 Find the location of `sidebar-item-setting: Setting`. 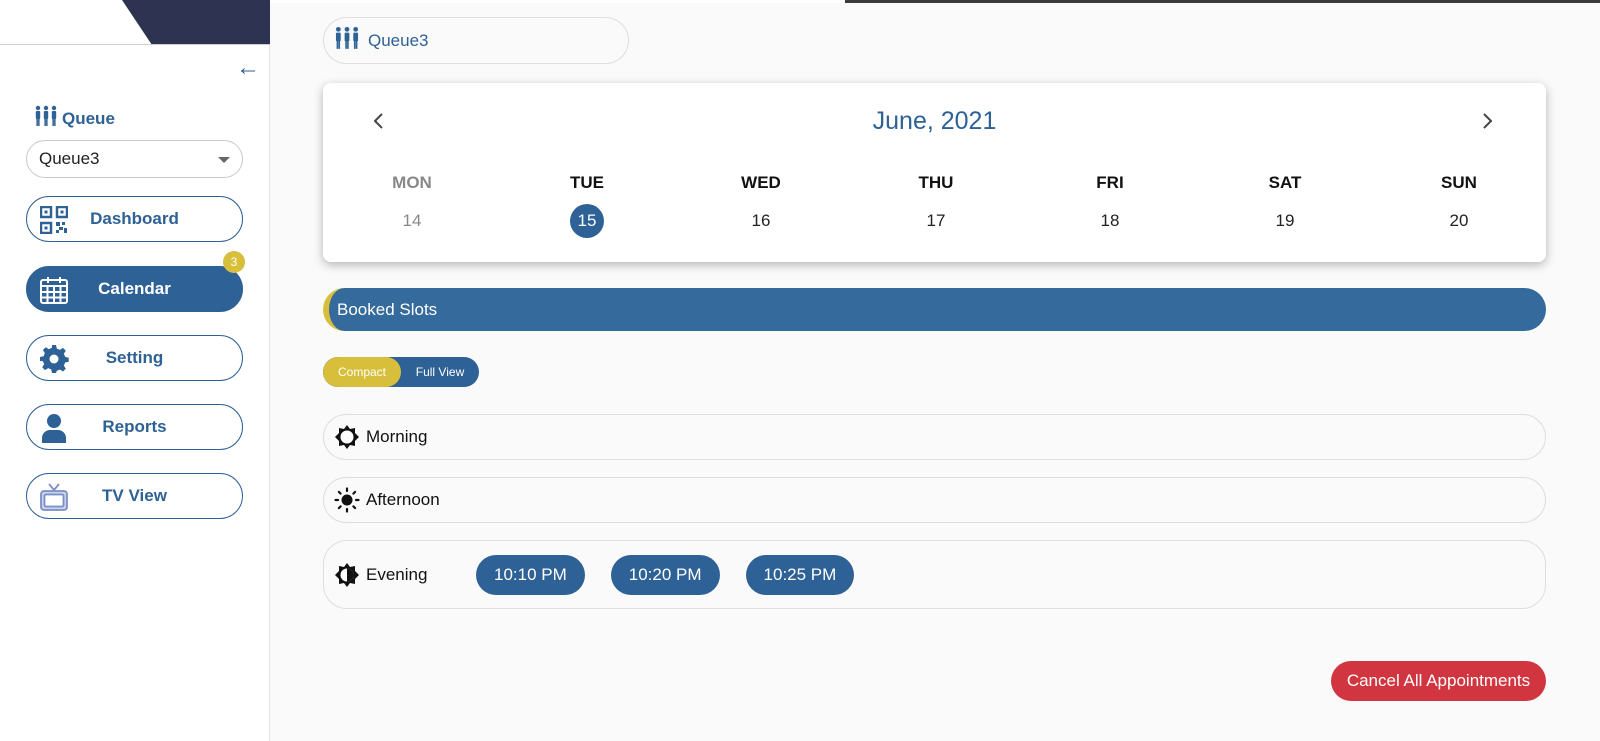

sidebar-item-setting: Setting is located at coordinates (134, 358).